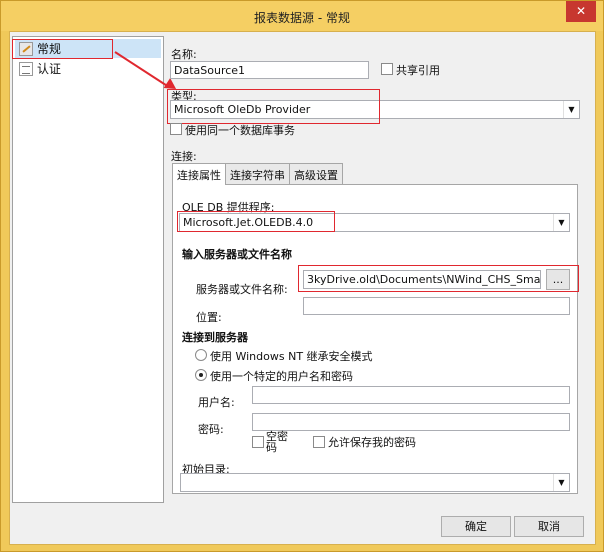 This screenshot has width=604, height=552. I want to click on highlight-box-general, so click(62, 49).